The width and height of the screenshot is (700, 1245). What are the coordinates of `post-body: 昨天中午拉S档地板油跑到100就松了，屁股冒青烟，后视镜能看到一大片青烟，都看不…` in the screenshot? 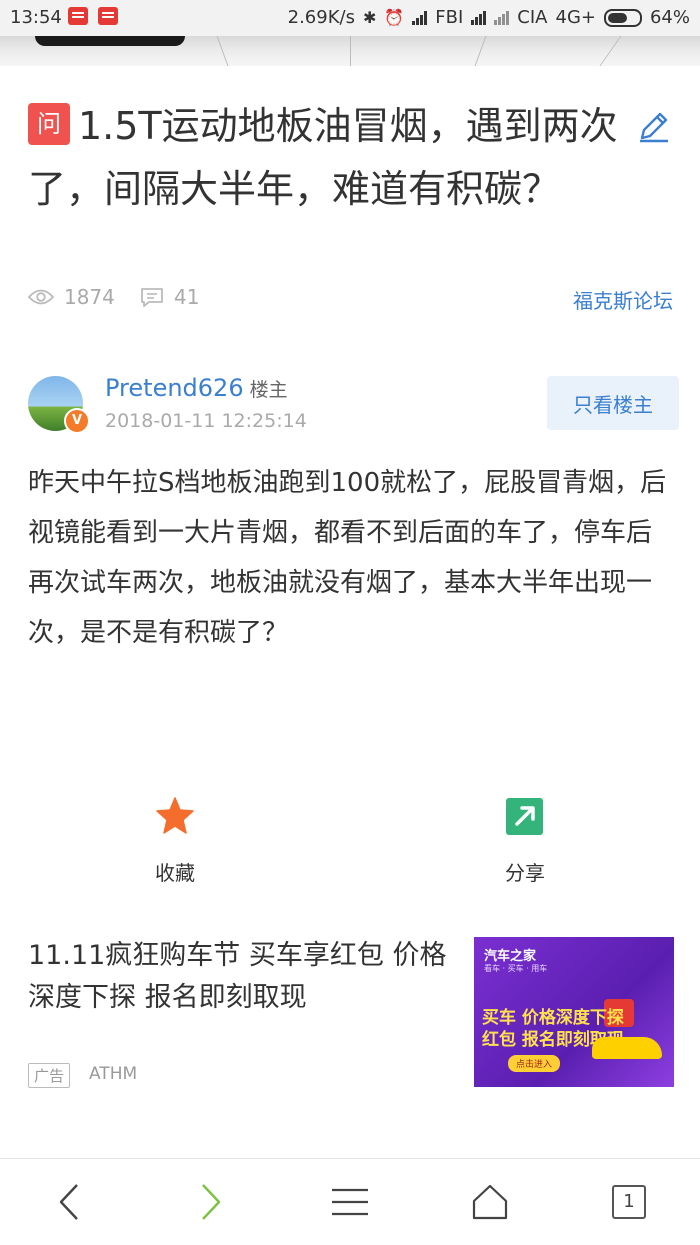 It's located at (347, 558).